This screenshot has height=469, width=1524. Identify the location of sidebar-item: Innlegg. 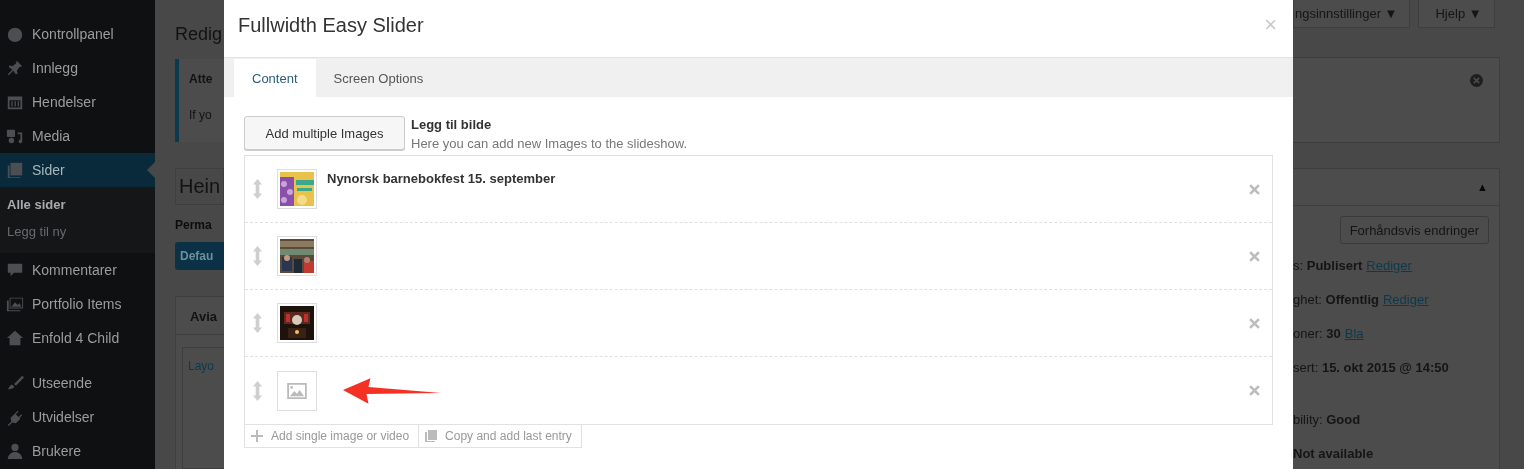
(77, 68).